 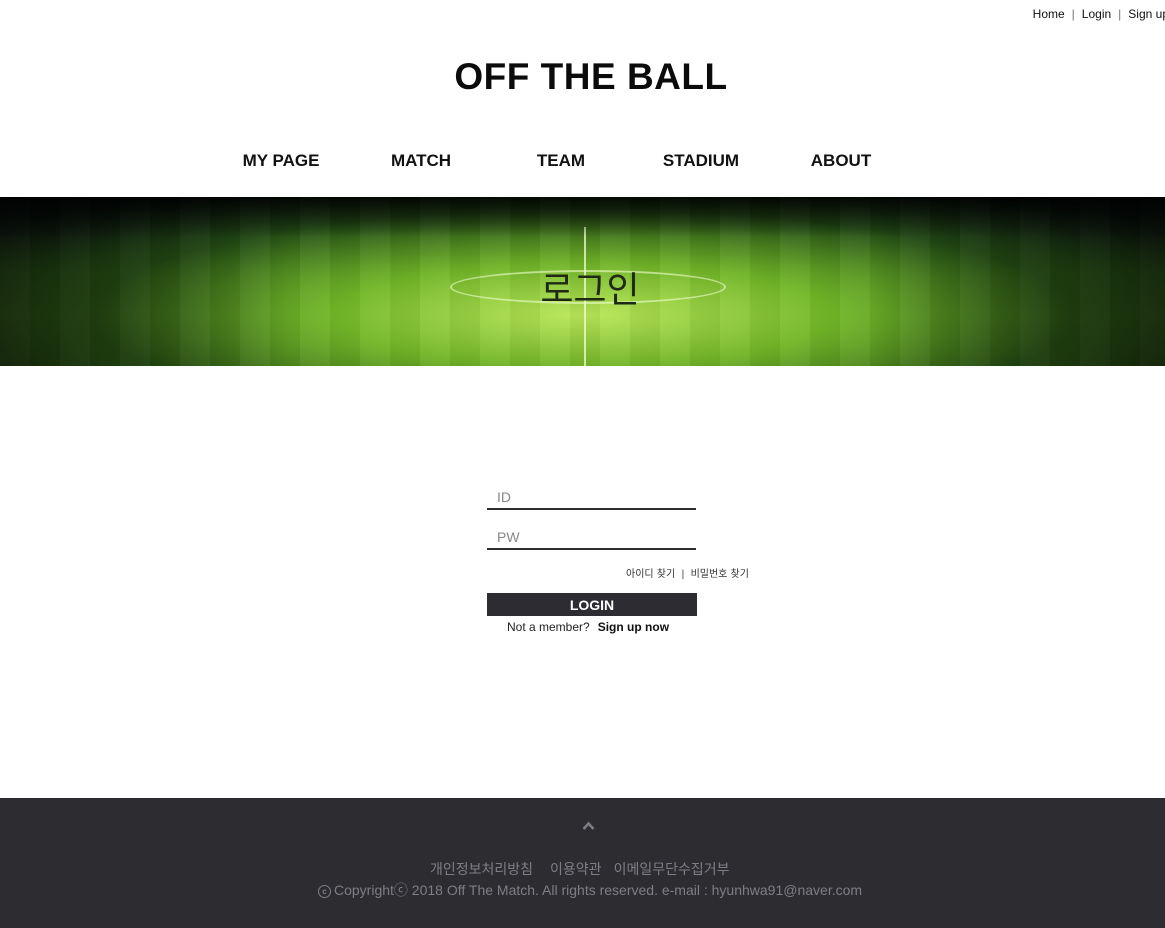 I want to click on nav-item-stadium: STADIUM, so click(x=701, y=161).